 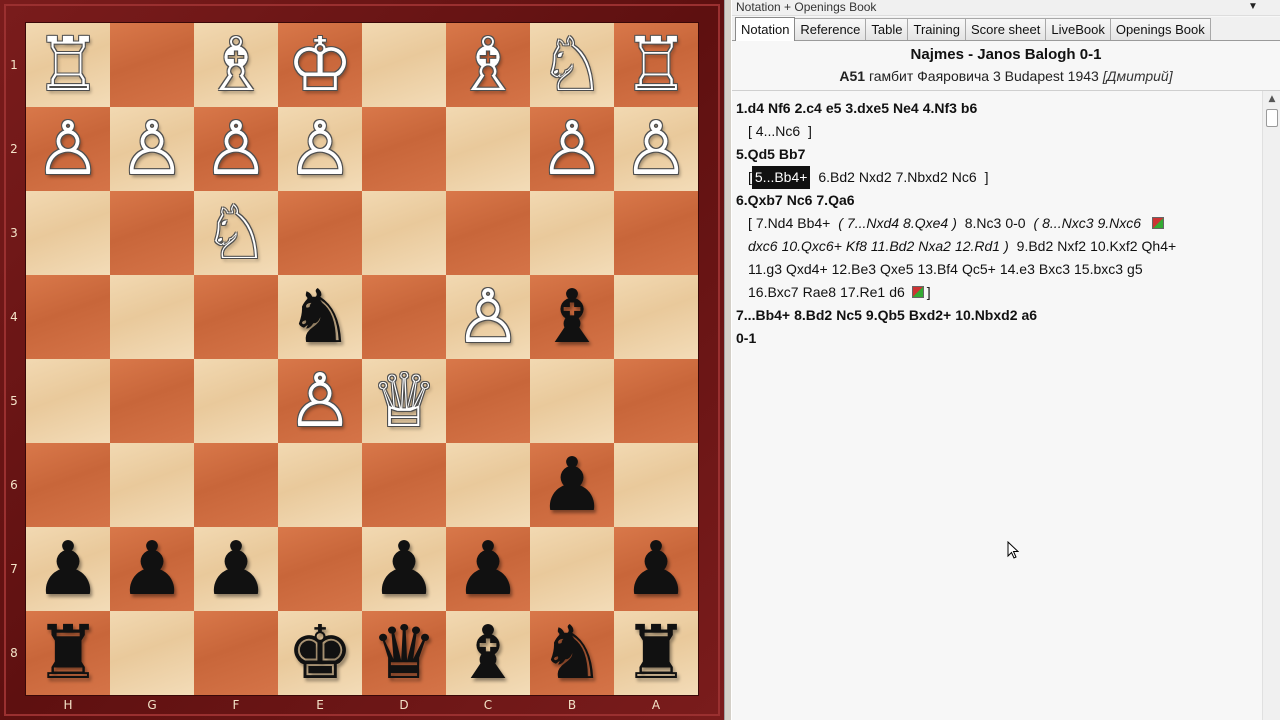 I want to click on move: a6, so click(x=1029, y=315).